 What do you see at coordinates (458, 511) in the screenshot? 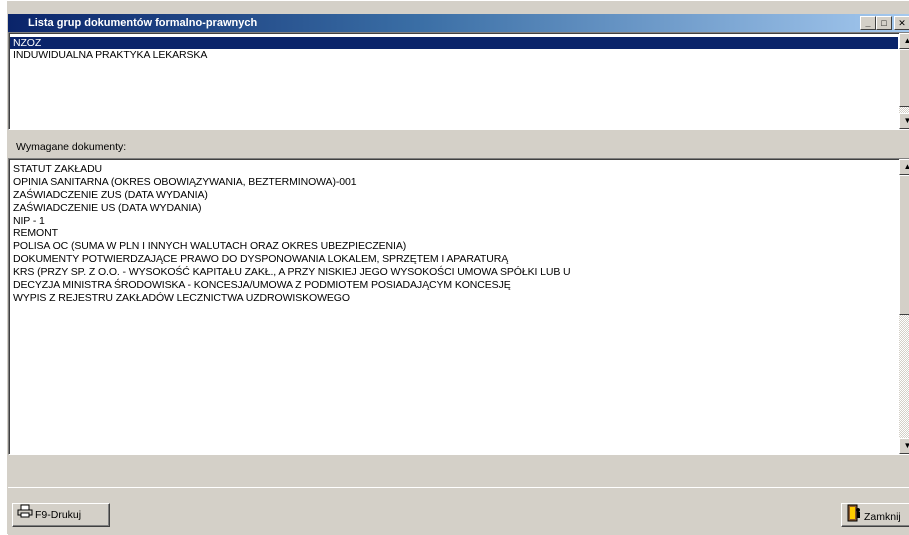
I see `bottom-toolbar: F9-Drukuj Zamknij` at bounding box center [458, 511].